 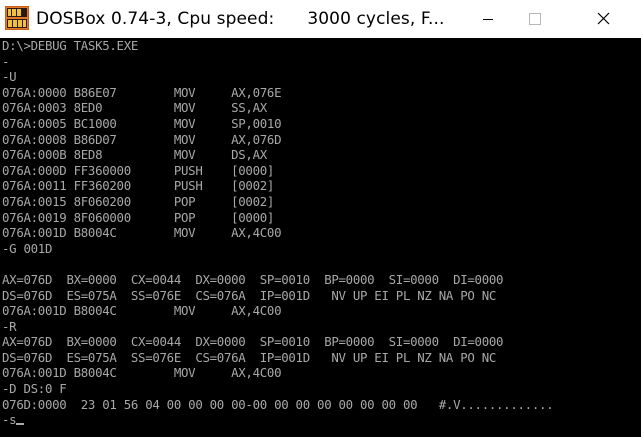 What do you see at coordinates (9, 326) in the screenshot?
I see `console-line: -R` at bounding box center [9, 326].